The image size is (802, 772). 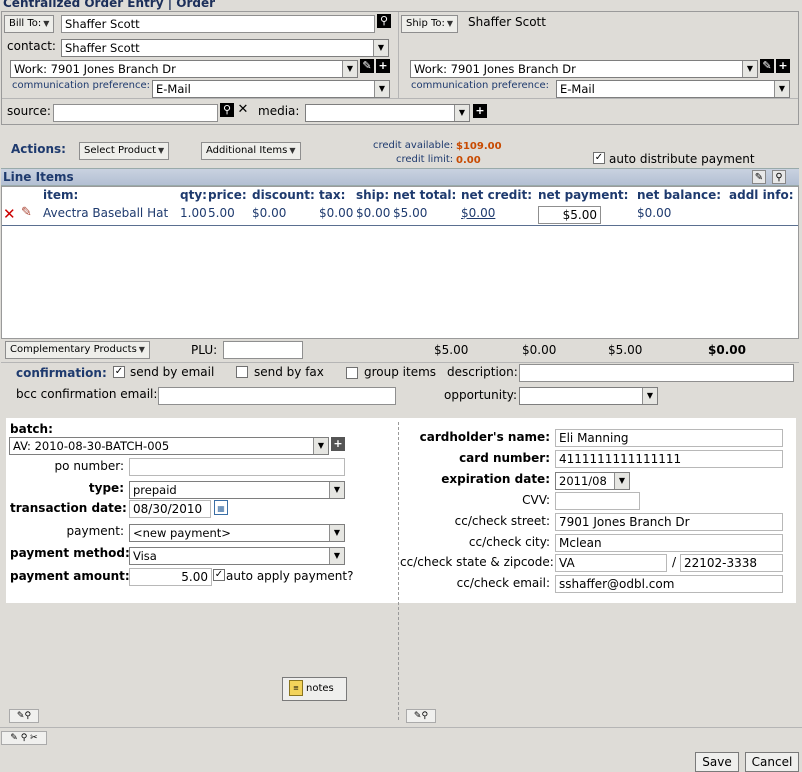 I want to click on bill-to-comm-pref-select: E-Mail ▼, so click(x=271, y=89).